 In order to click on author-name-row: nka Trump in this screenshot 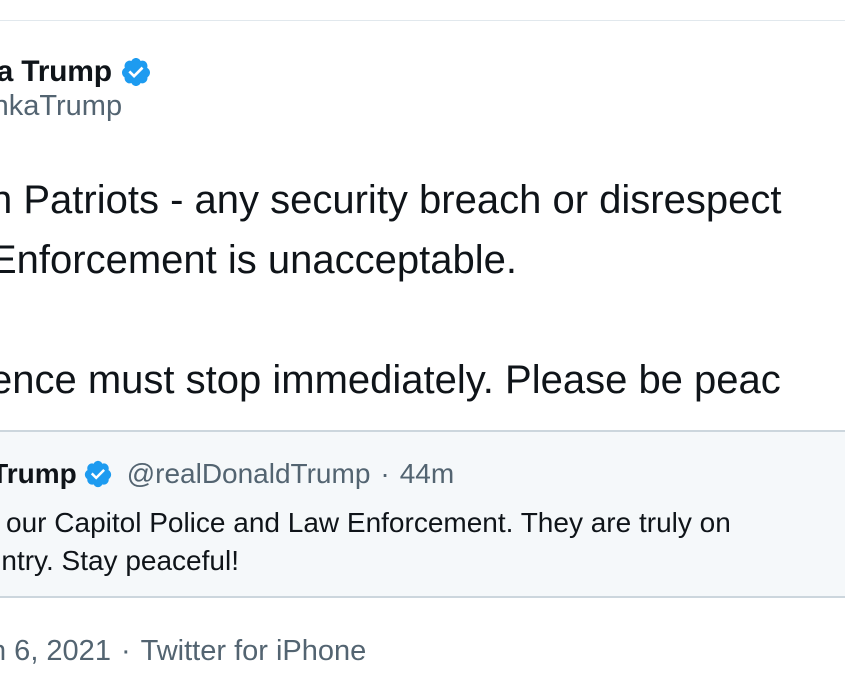, I will do `click(76, 72)`.